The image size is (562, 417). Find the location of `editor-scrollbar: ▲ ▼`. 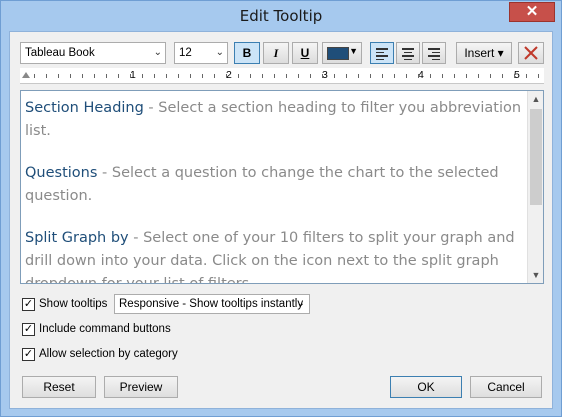

editor-scrollbar: ▲ ▼ is located at coordinates (535, 187).